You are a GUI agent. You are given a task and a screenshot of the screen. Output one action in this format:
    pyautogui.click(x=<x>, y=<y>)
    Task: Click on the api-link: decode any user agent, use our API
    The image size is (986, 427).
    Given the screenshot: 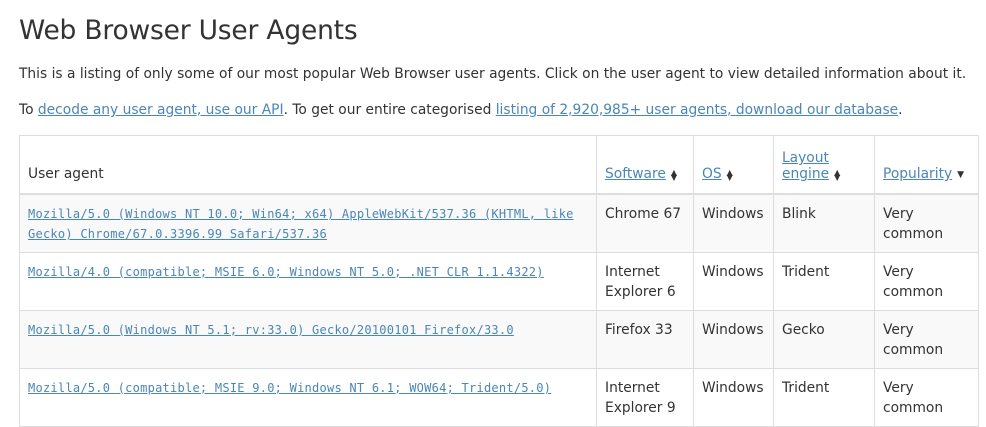 What is the action you would take?
    pyautogui.click(x=161, y=110)
    